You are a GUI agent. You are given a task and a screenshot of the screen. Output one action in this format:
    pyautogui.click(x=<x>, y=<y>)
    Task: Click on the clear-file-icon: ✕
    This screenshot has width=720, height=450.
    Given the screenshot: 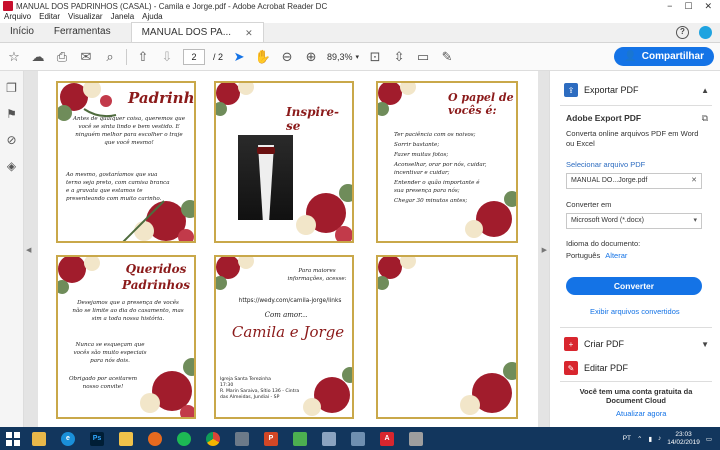 What is the action you would take?
    pyautogui.click(x=694, y=181)
    